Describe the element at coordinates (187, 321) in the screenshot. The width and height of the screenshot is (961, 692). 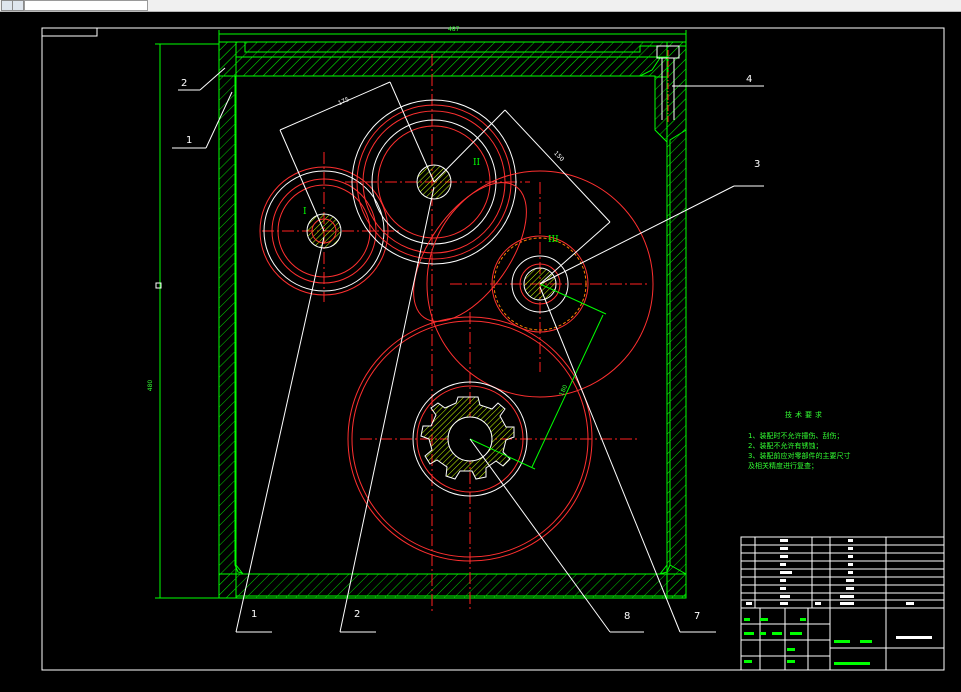
I see `height-dimension` at that location.